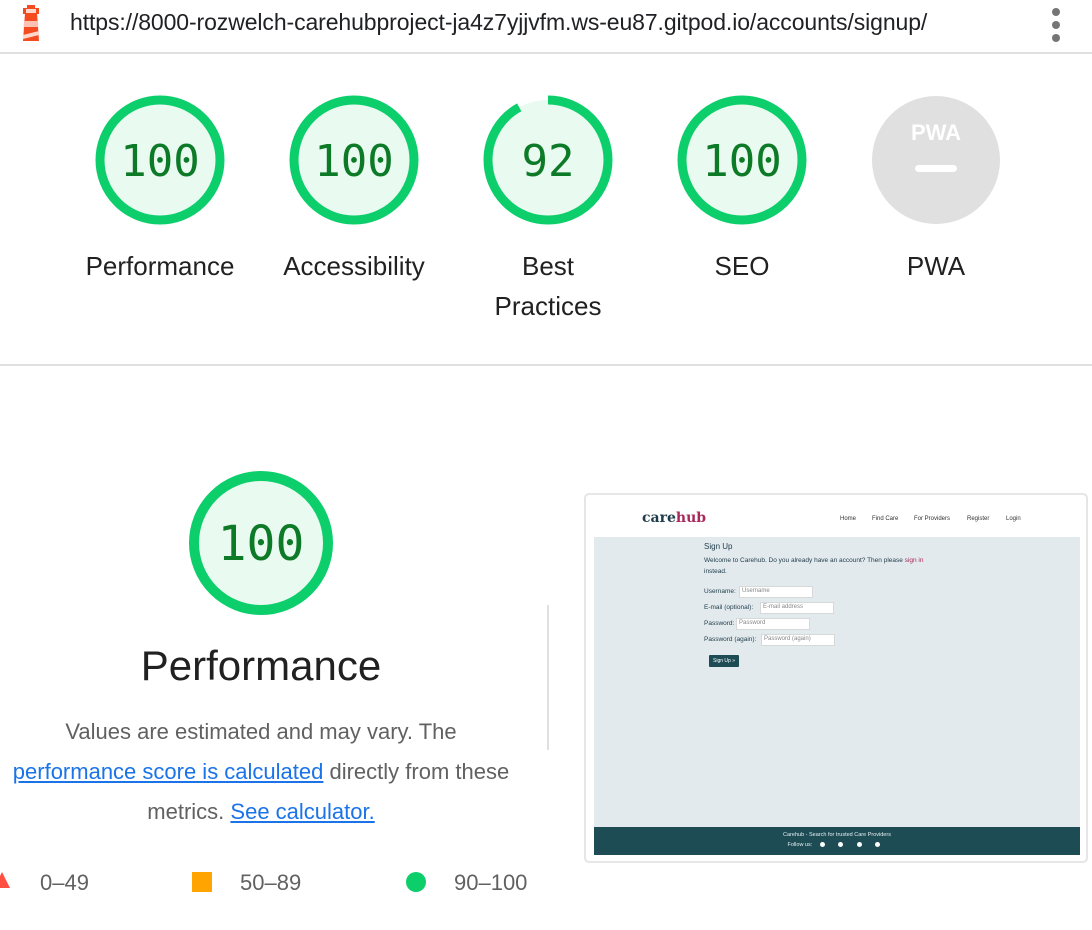 Image resolution: width=1092 pixels, height=930 pixels. Describe the element at coordinates (797, 608) in the screenshot. I see `thumb-field-input: E-mail address` at that location.